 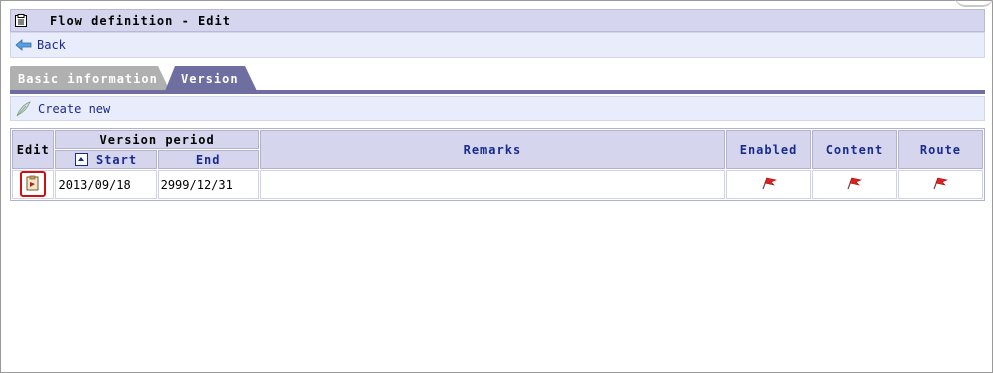 I want to click on route-cell, so click(x=940, y=184).